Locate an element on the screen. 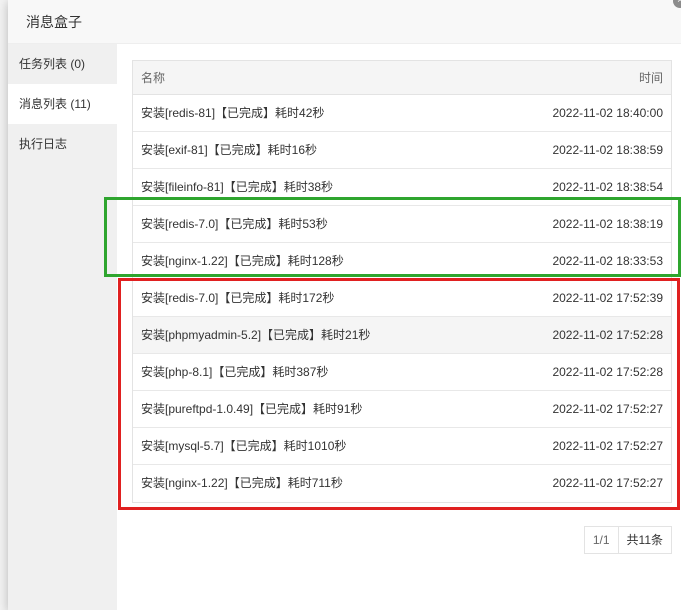 This screenshot has width=681, height=610. column-header-name: 名称 is located at coordinates (153, 78).